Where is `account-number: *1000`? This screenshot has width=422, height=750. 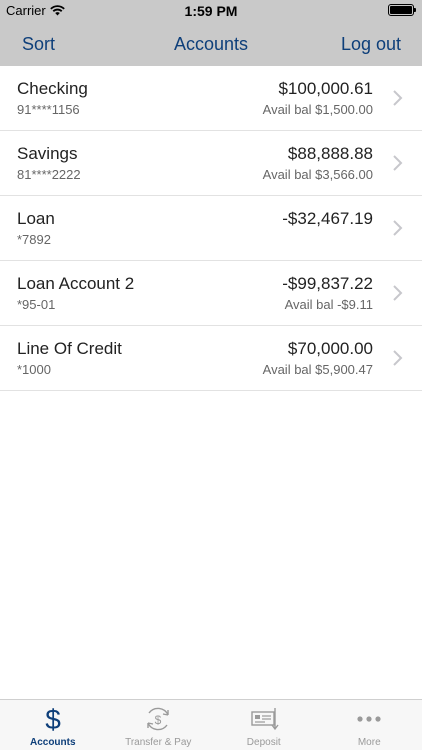 account-number: *1000 is located at coordinates (34, 369).